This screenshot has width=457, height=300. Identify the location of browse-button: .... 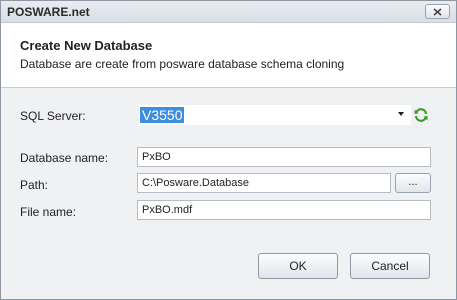
(413, 183).